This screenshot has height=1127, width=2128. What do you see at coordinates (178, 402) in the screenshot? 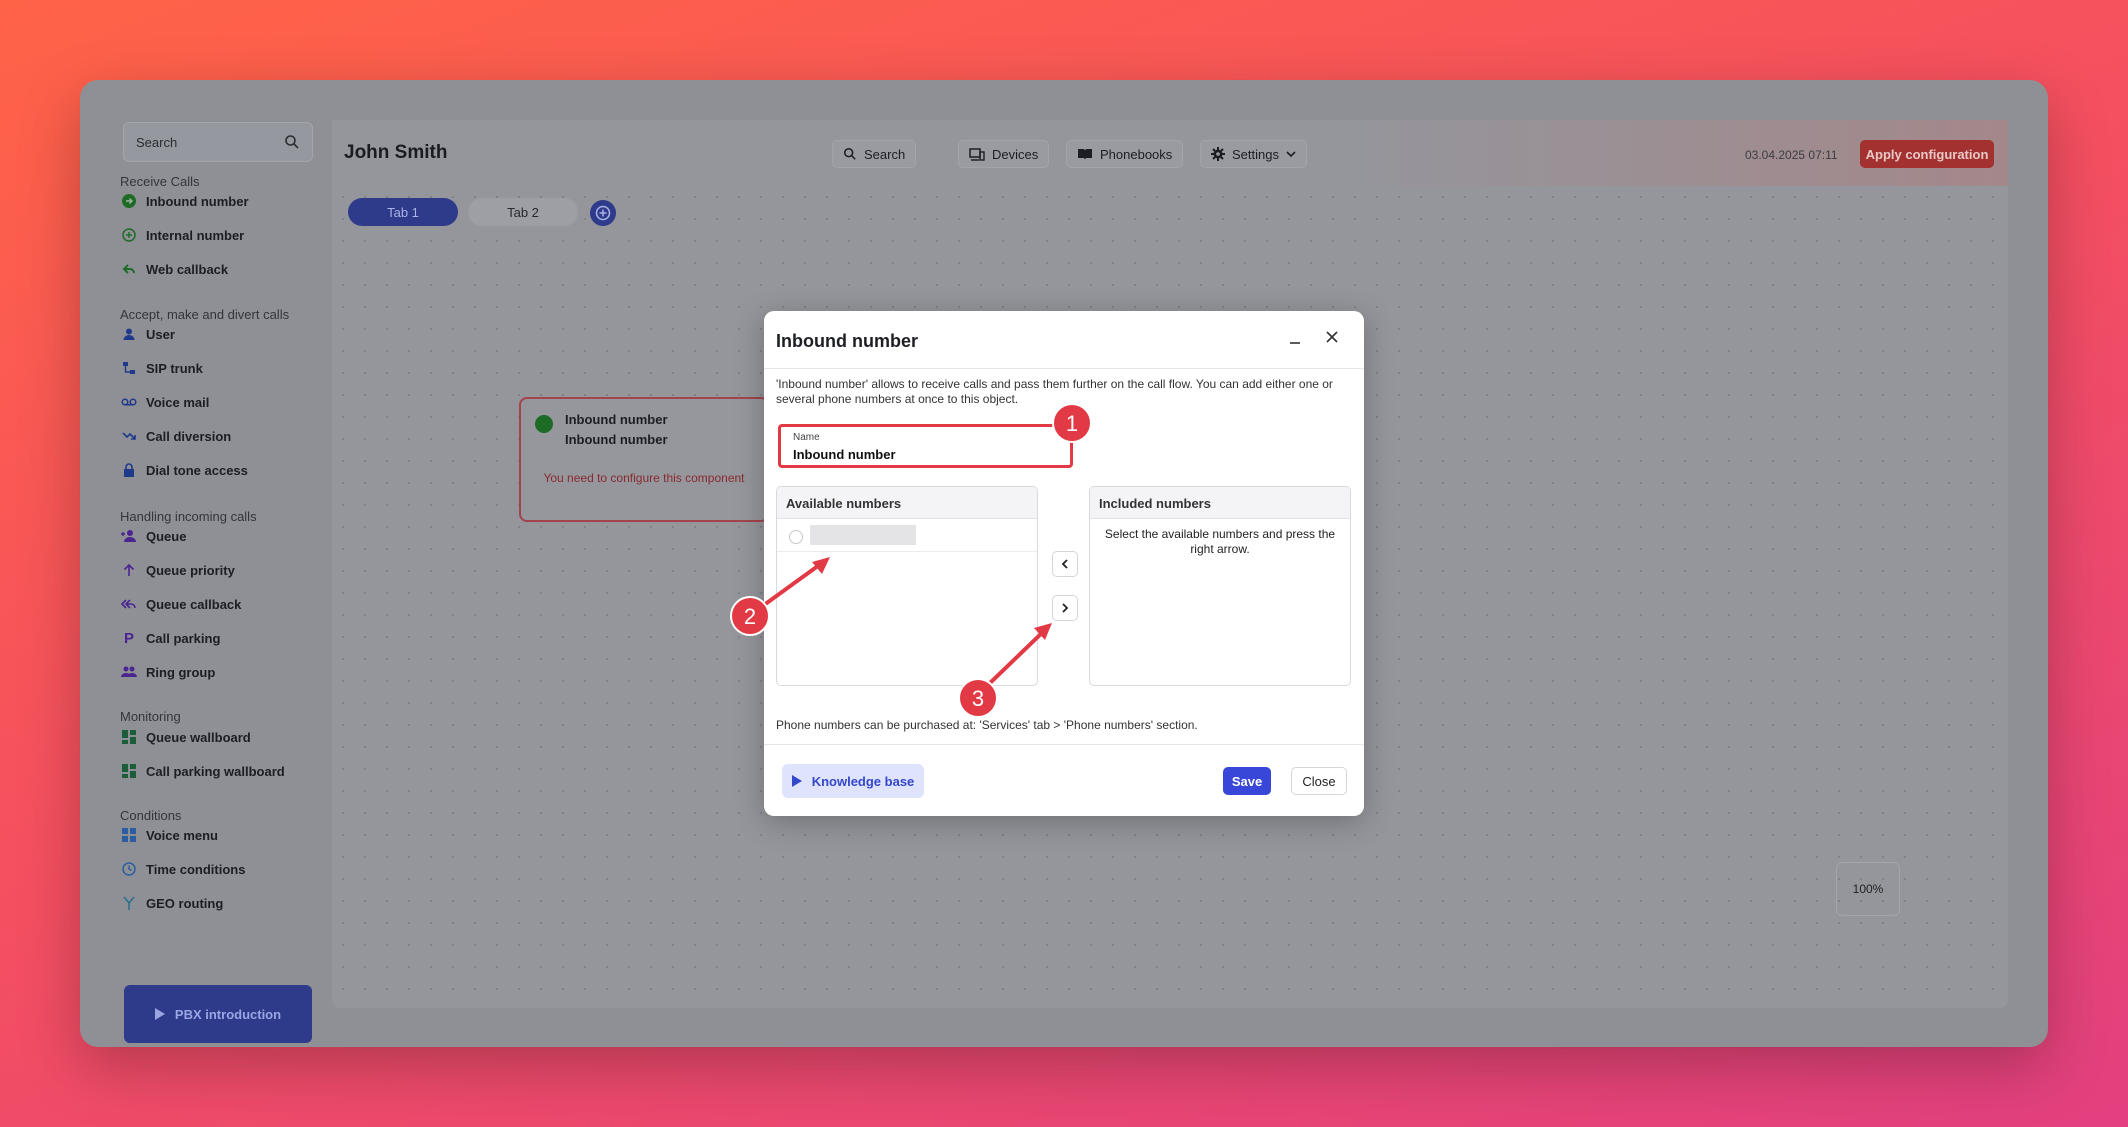
I see `sidebar-item-label: Voice mail` at bounding box center [178, 402].